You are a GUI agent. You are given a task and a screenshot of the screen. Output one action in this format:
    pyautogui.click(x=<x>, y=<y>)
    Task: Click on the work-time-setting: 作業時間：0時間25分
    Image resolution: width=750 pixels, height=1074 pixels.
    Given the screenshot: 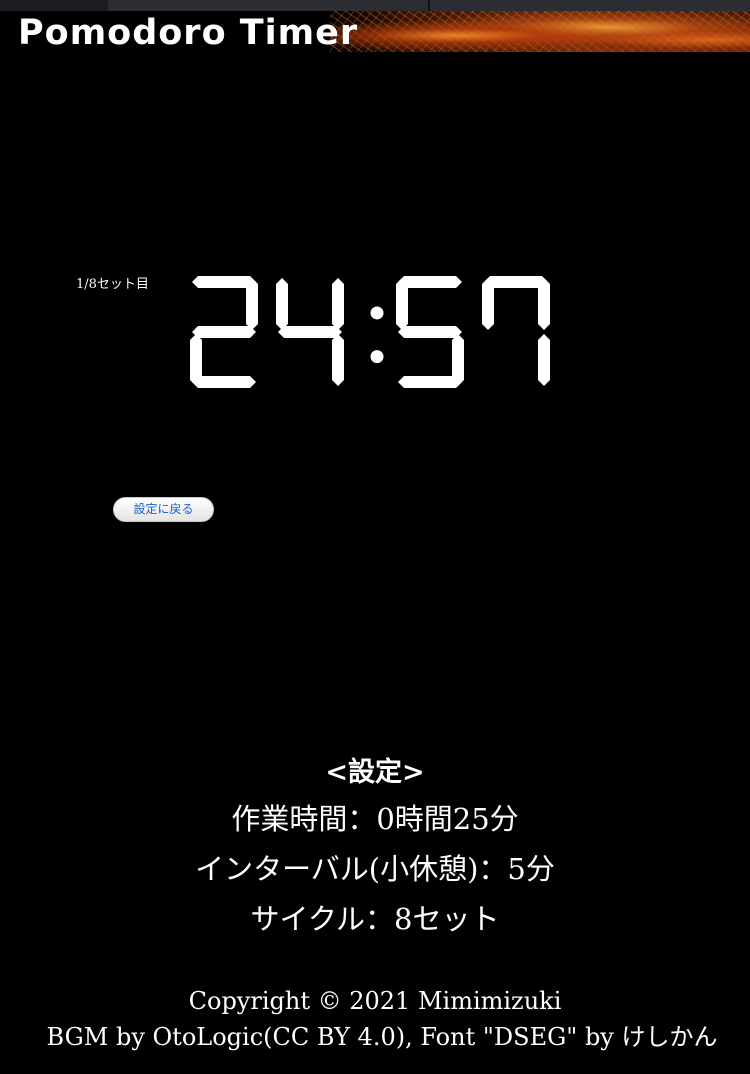 What is the action you would take?
    pyautogui.click(x=375, y=819)
    